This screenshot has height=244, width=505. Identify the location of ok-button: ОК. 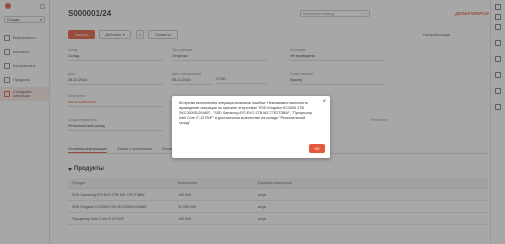
(317, 148).